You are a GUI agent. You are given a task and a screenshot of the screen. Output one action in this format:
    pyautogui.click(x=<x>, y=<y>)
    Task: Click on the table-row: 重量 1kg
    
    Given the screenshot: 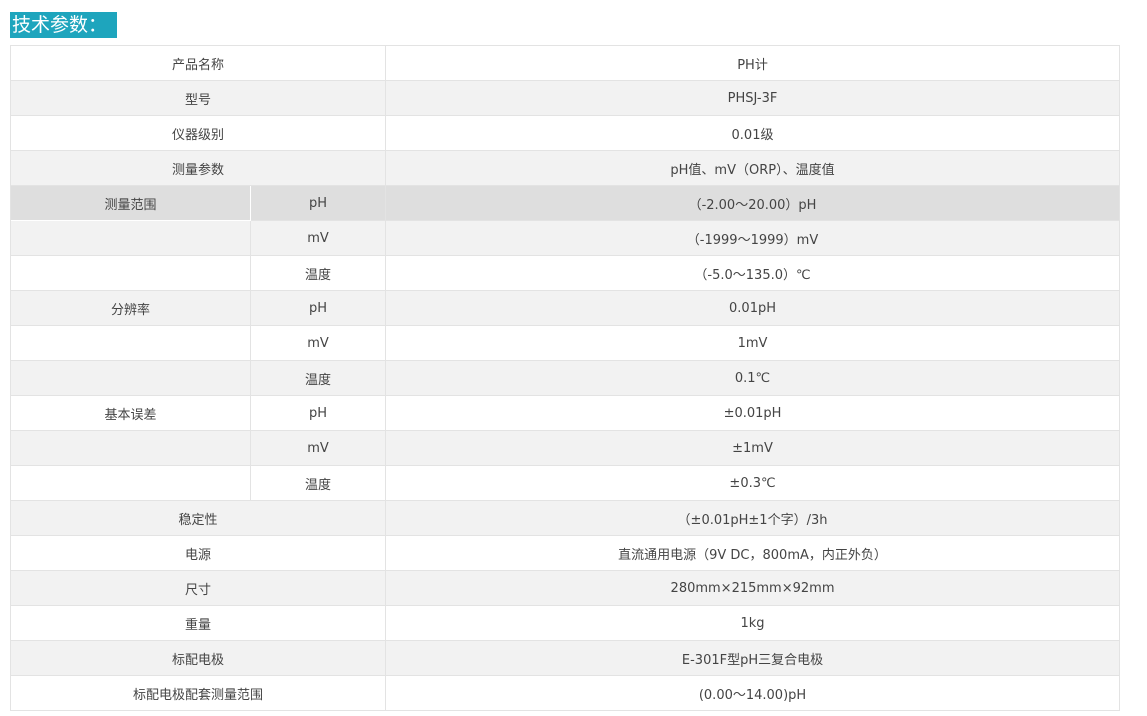 What is the action you would take?
    pyautogui.click(x=565, y=623)
    